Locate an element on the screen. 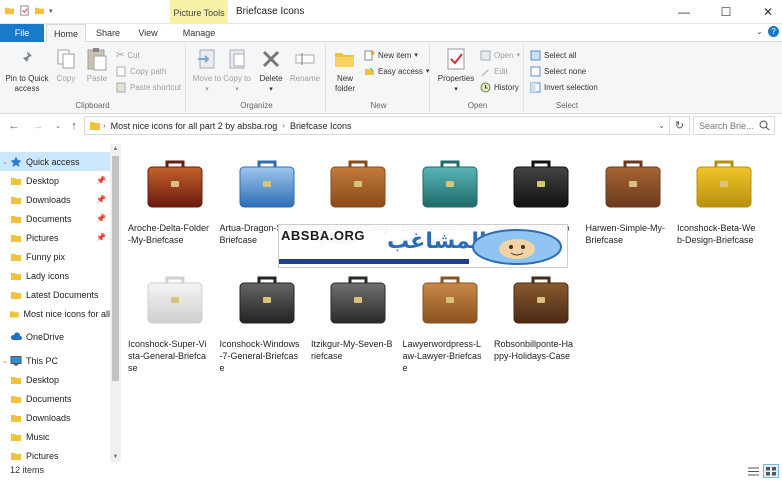 This screenshot has width=782, height=480. delete-icon is located at coordinates (271, 59).